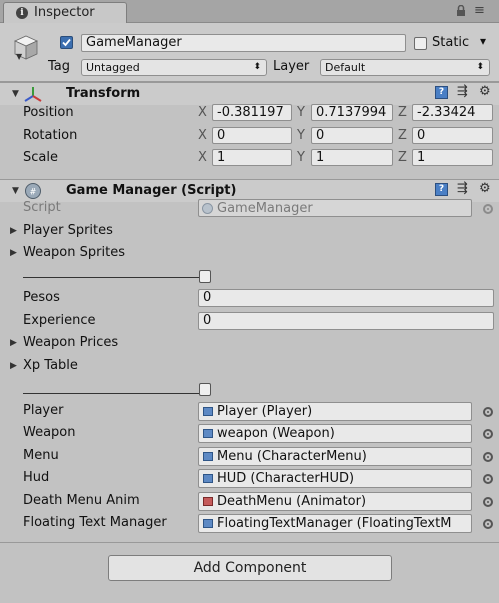 The width and height of the screenshot is (499, 603). What do you see at coordinates (461, 11) in the screenshot?
I see `lock-icon` at bounding box center [461, 11].